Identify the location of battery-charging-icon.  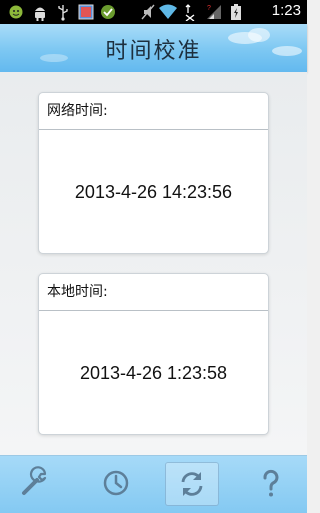
(236, 12).